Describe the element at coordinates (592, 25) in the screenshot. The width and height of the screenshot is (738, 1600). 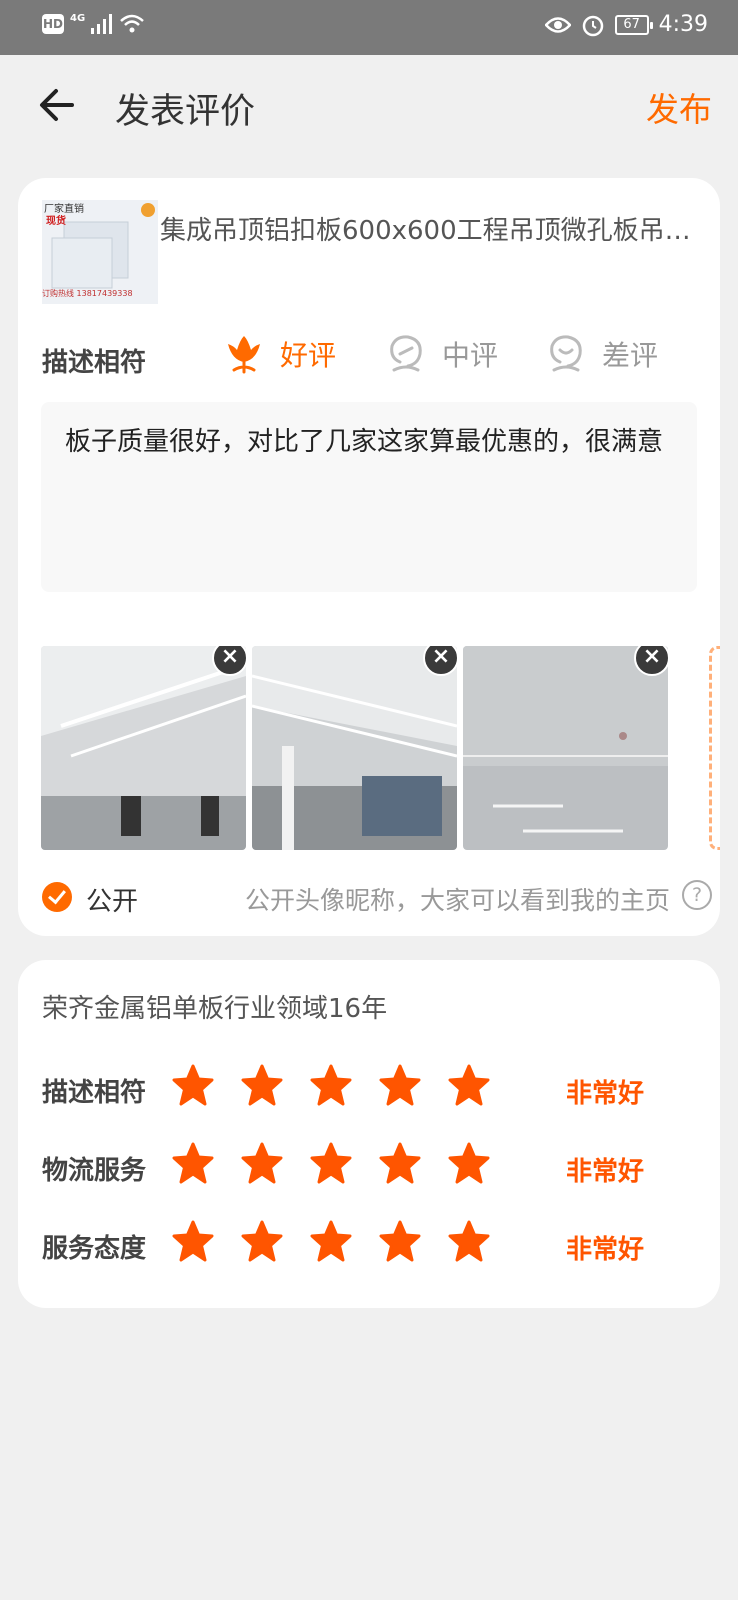
I see `alarm-icon` at that location.